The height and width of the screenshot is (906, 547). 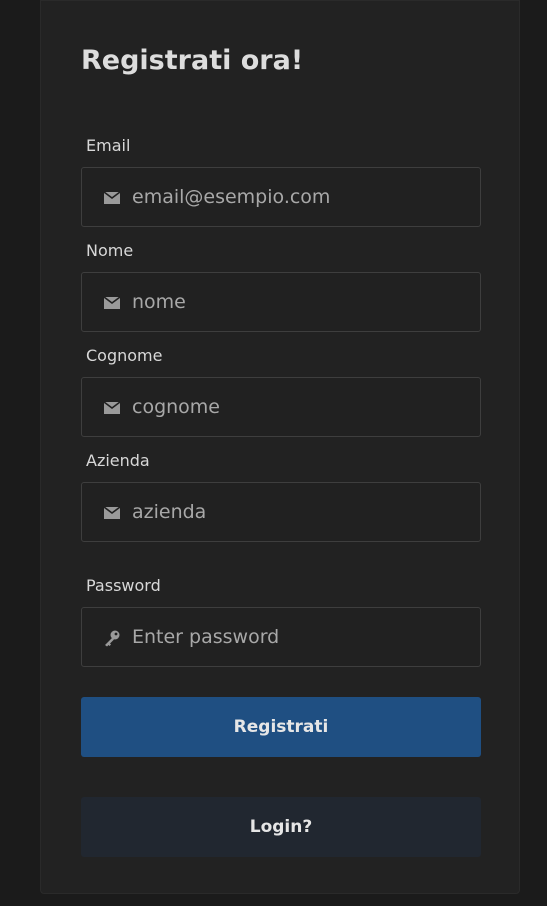 What do you see at coordinates (108, 145) in the screenshot?
I see `email-label: Email` at bounding box center [108, 145].